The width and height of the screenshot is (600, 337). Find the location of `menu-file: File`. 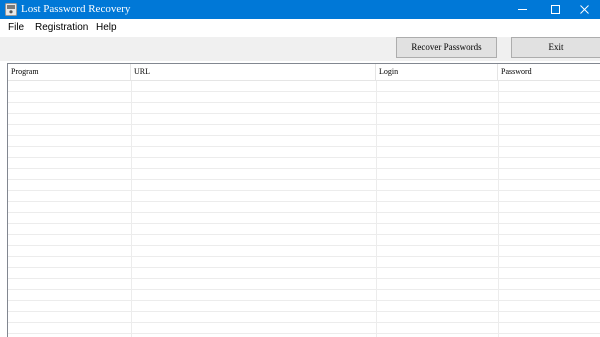

menu-file: File is located at coordinates (16, 28).